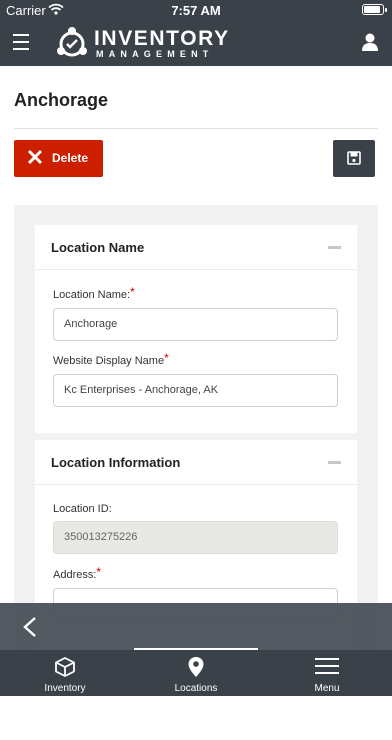 The image size is (392, 740). What do you see at coordinates (195, 324) in the screenshot?
I see `location-name-input: Anchorage` at bounding box center [195, 324].